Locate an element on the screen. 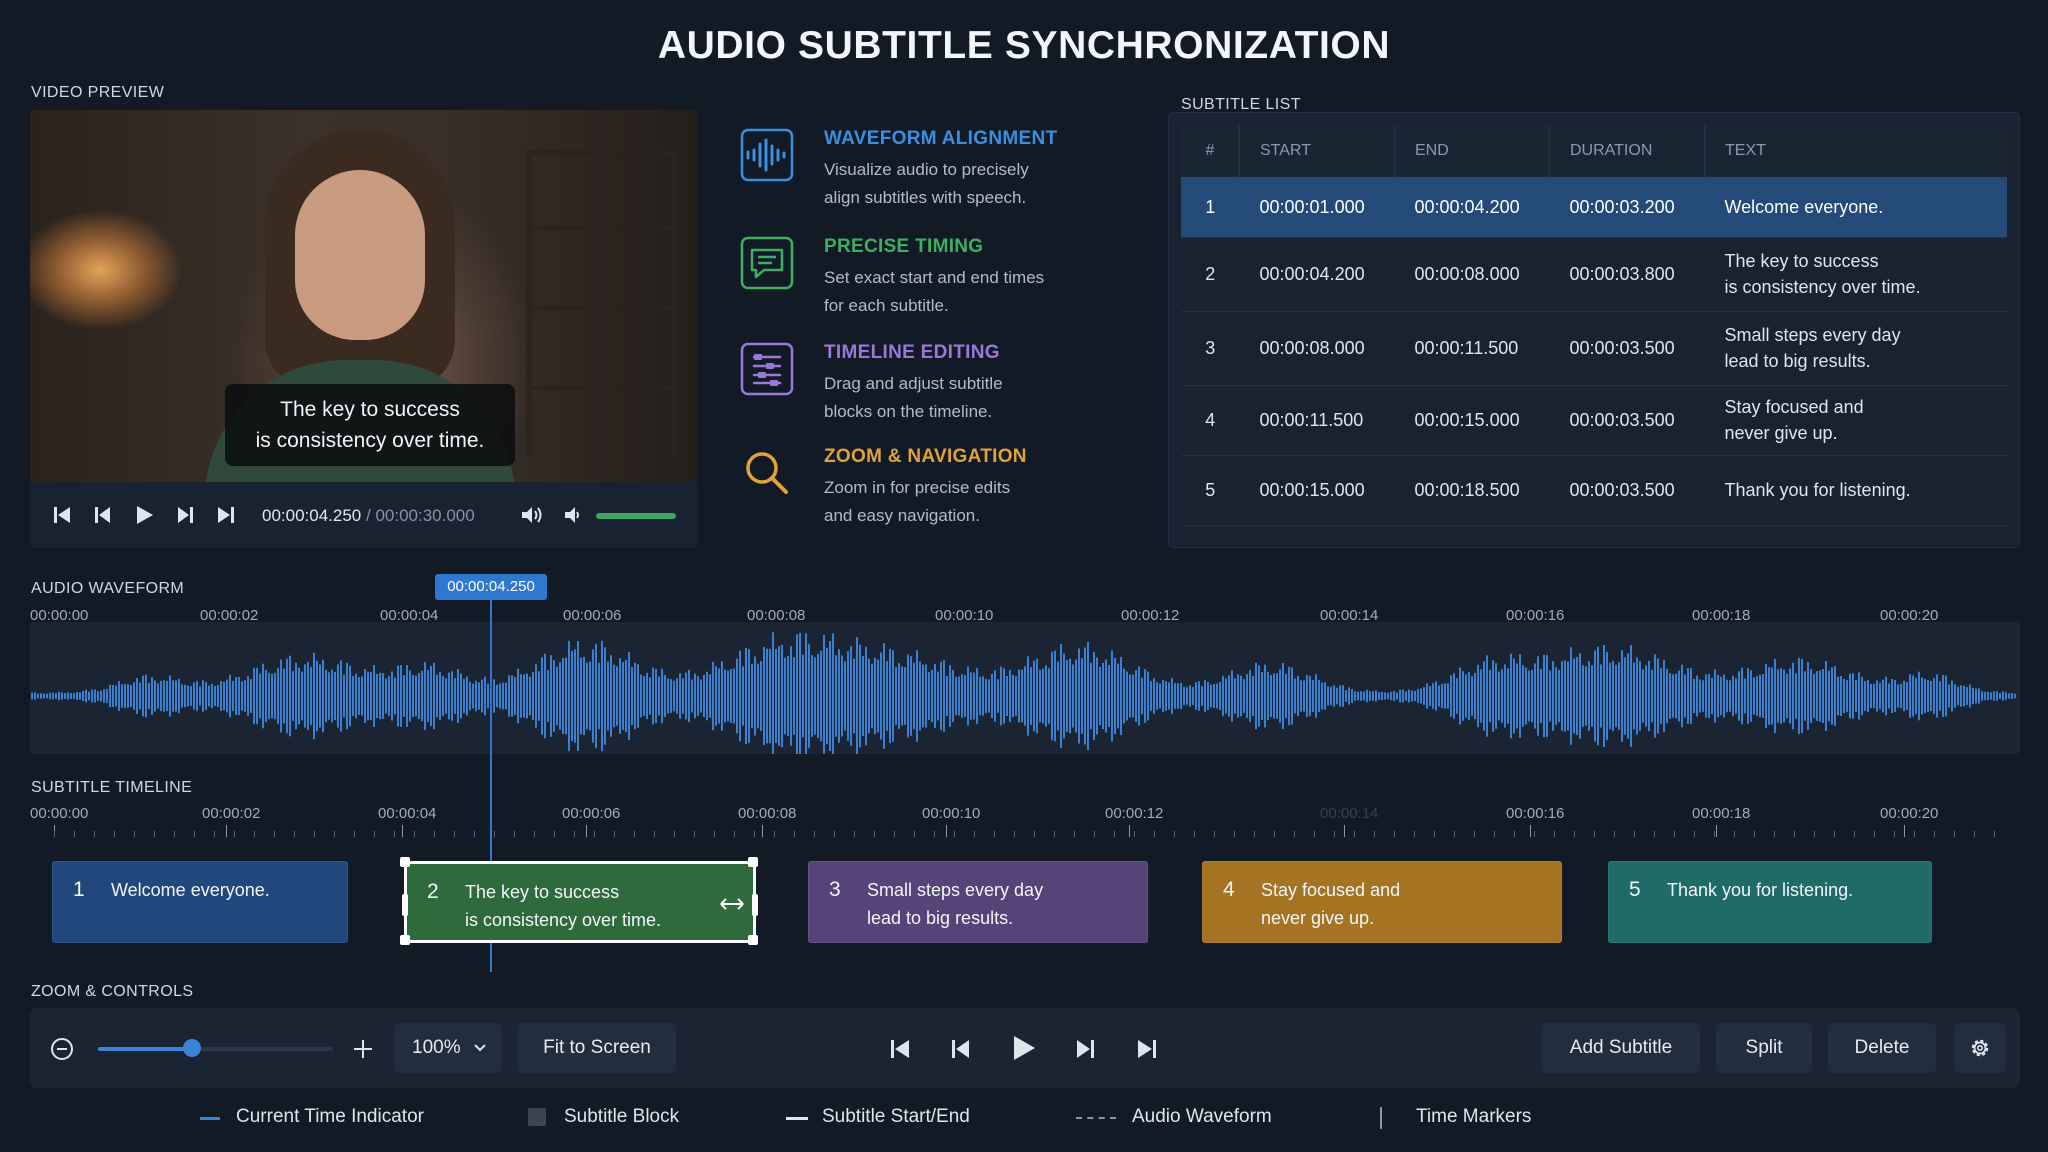  row-number: 1 is located at coordinates (1210, 207).